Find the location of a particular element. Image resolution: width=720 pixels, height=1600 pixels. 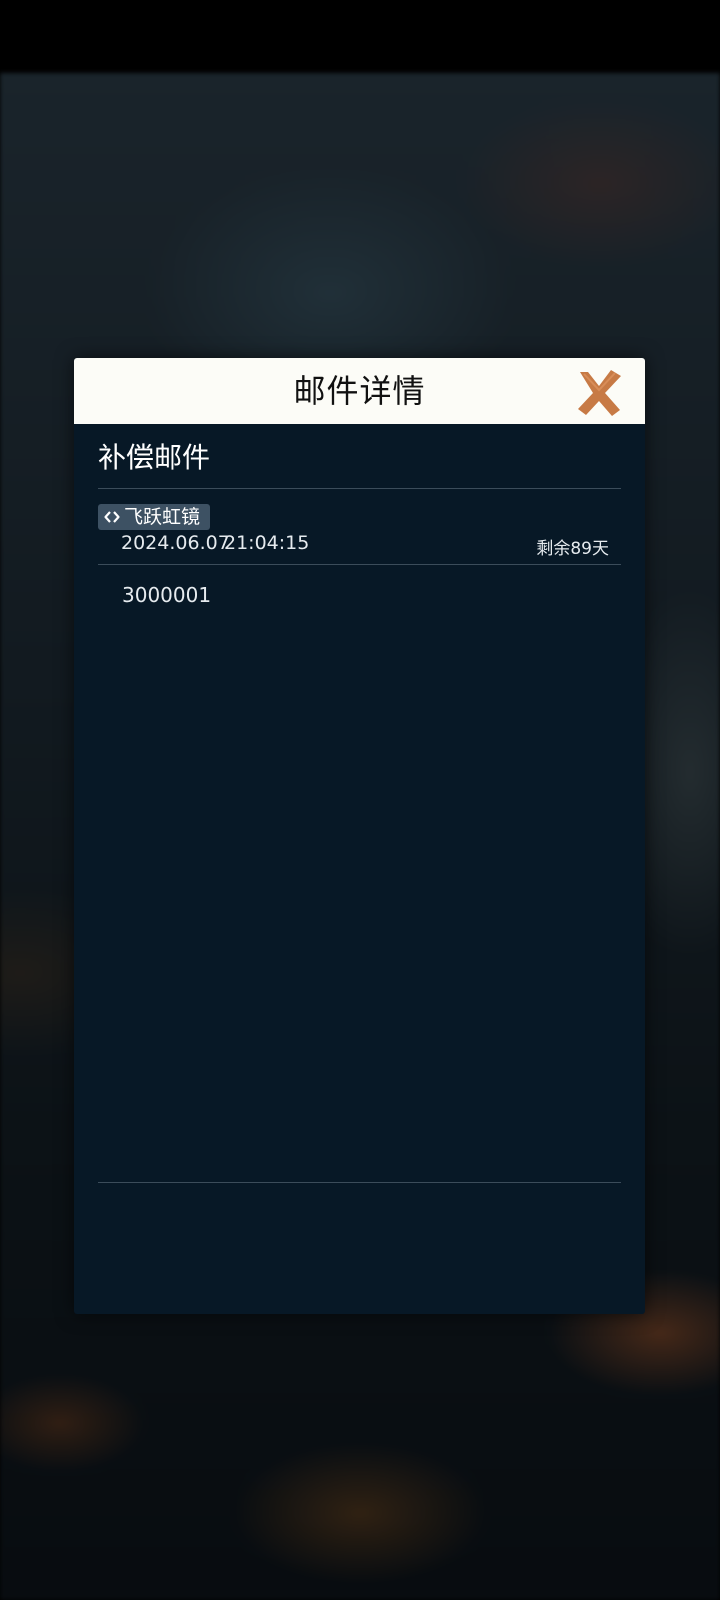

mail-date: 2024.06.07 is located at coordinates (175, 543).